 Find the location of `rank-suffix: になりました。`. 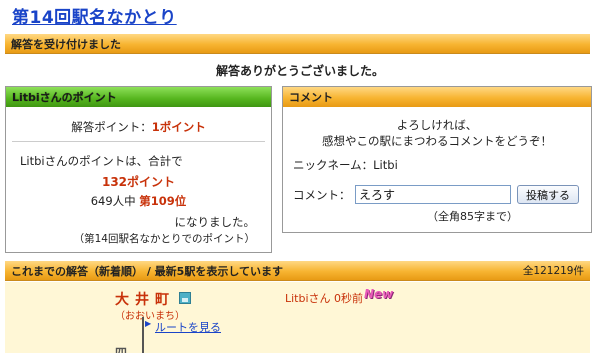

rank-suffix: になりました。 is located at coordinates (215, 222).